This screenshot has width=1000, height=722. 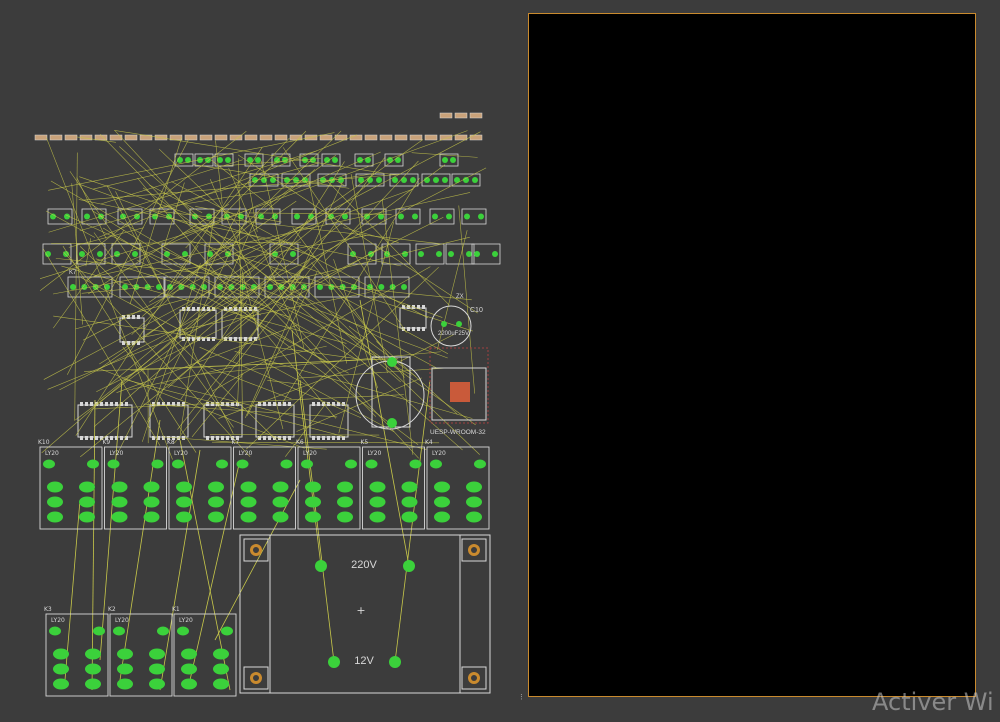 I want to click on relay-footprint: K5 LY20, so click(x=393, y=484).